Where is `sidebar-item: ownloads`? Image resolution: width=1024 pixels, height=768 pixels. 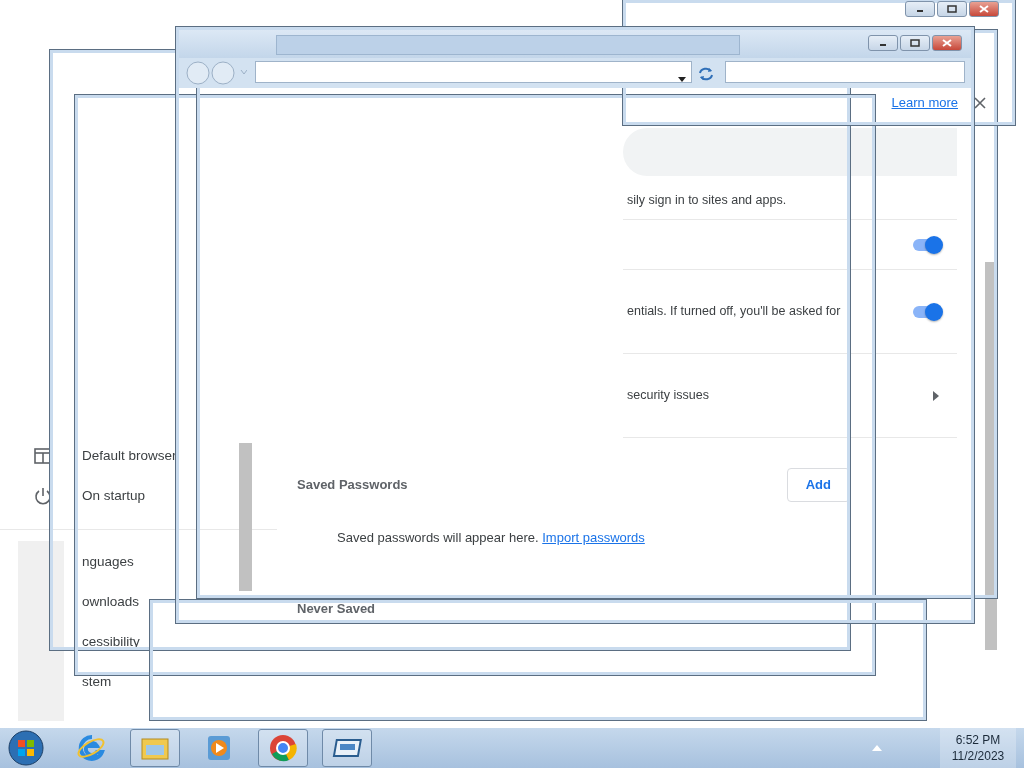
sidebar-item: ownloads is located at coordinates (111, 602).